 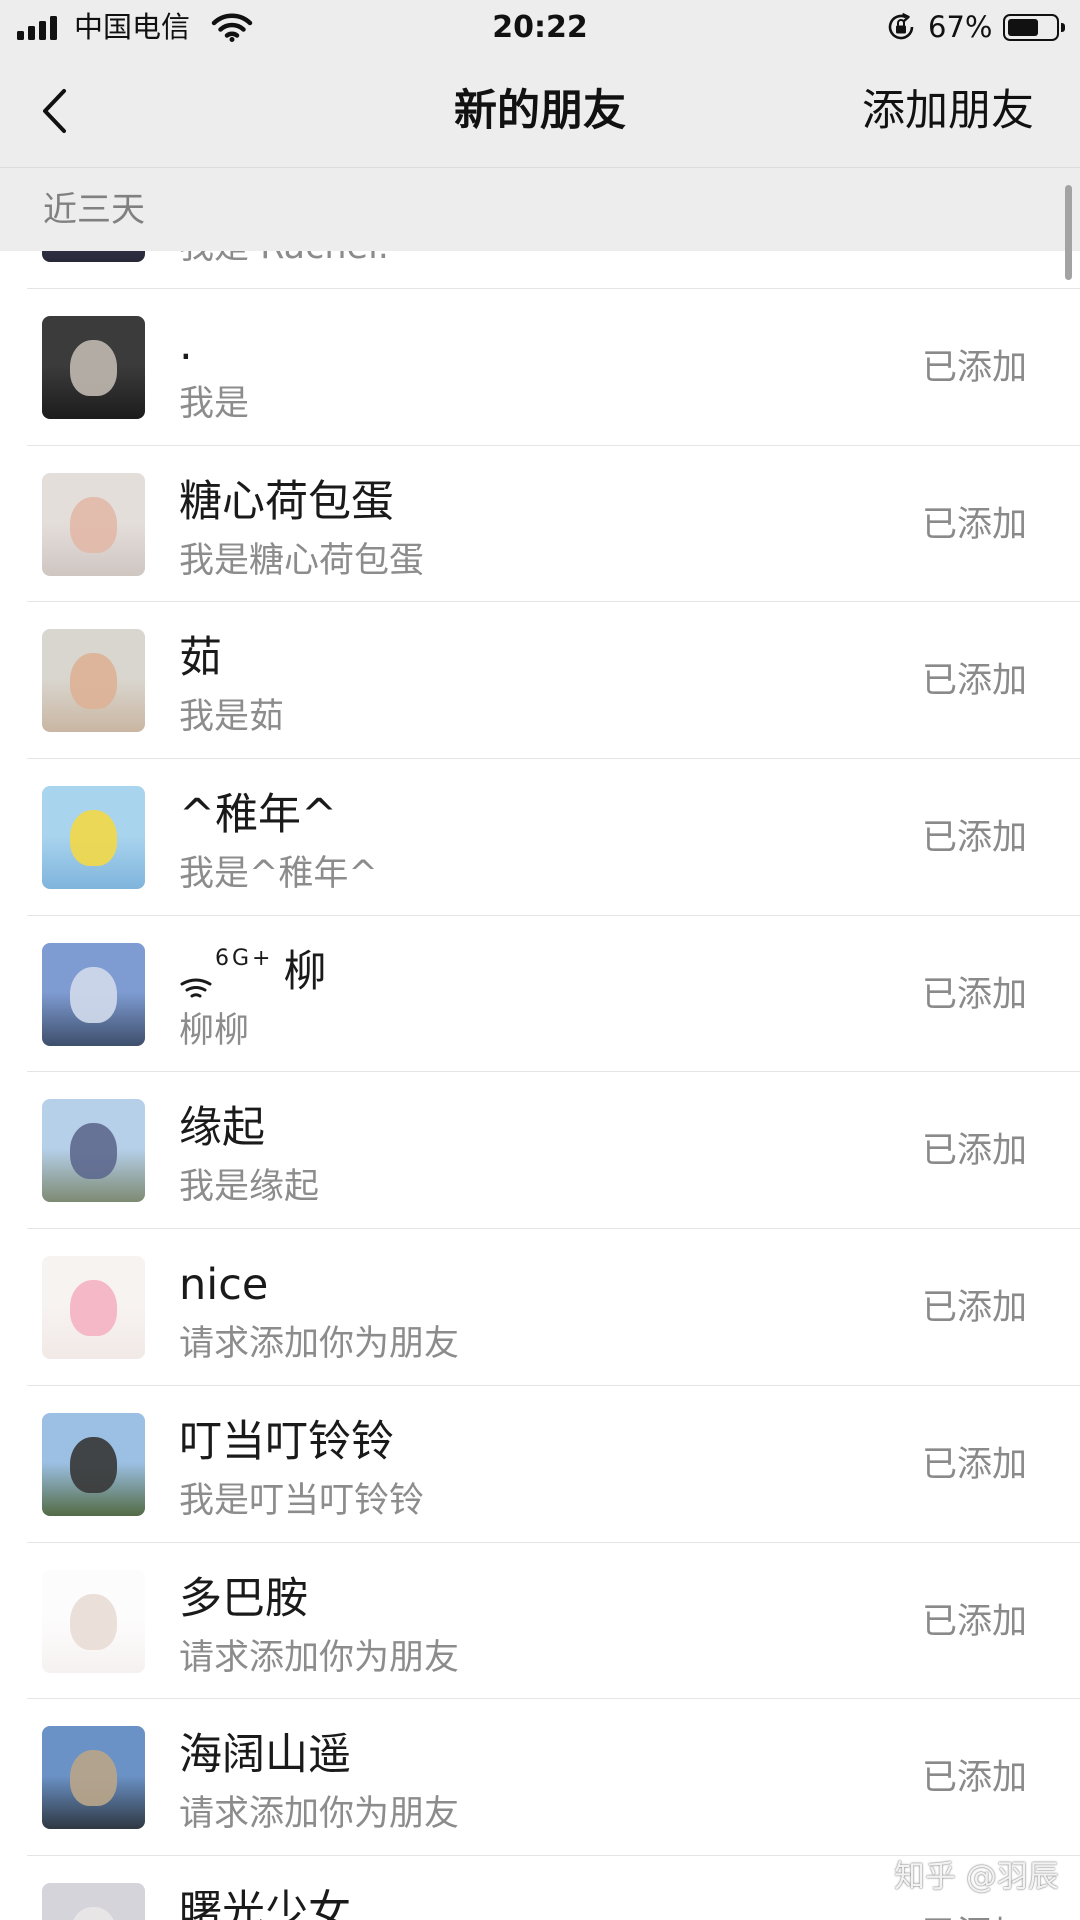 I want to click on page-title: 新的朋友, so click(x=540, y=111).